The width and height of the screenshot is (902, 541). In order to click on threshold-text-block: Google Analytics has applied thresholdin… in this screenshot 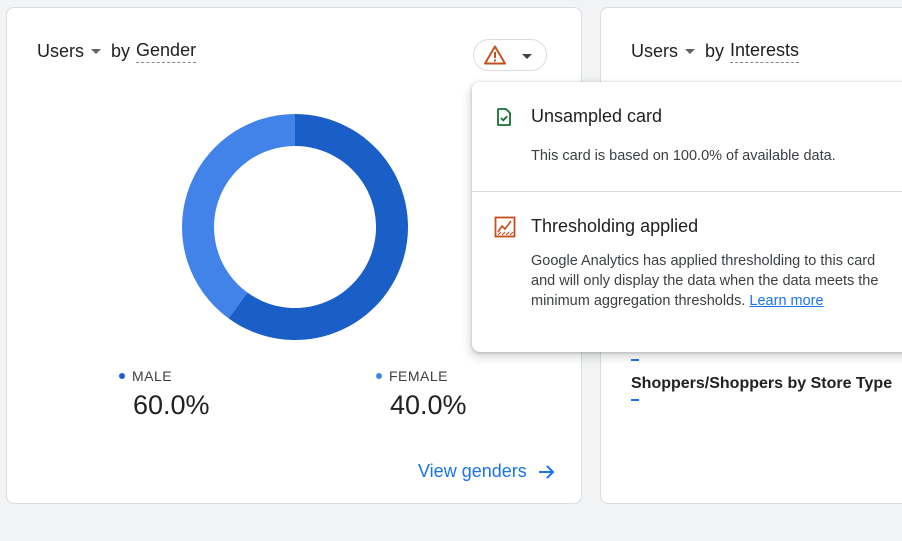, I will do `click(711, 281)`.